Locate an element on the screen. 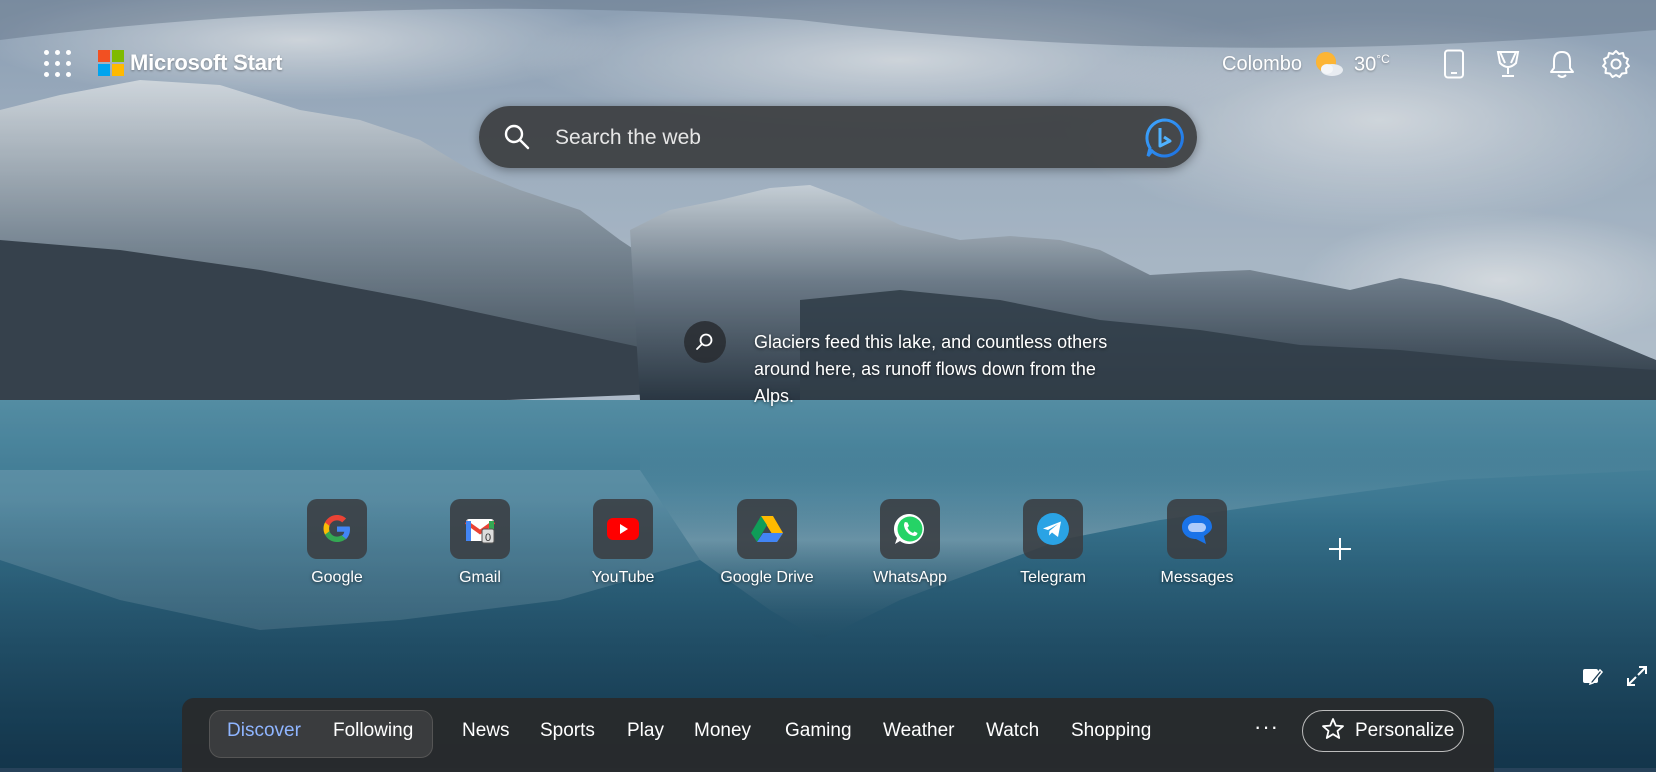 This screenshot has height=772, width=1656. search-box is located at coordinates (838, 137).